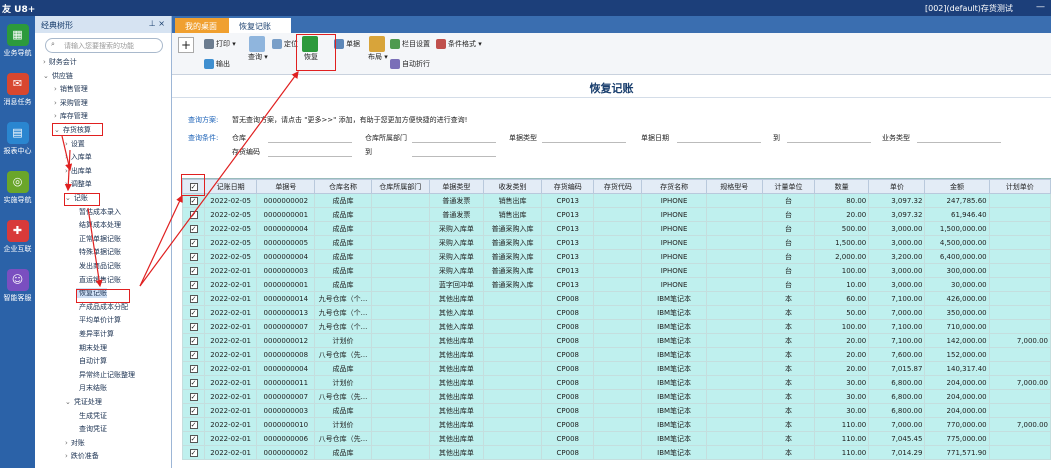  What do you see at coordinates (194, 186) in the screenshot?
I see `column-header: ✓` at bounding box center [194, 186].